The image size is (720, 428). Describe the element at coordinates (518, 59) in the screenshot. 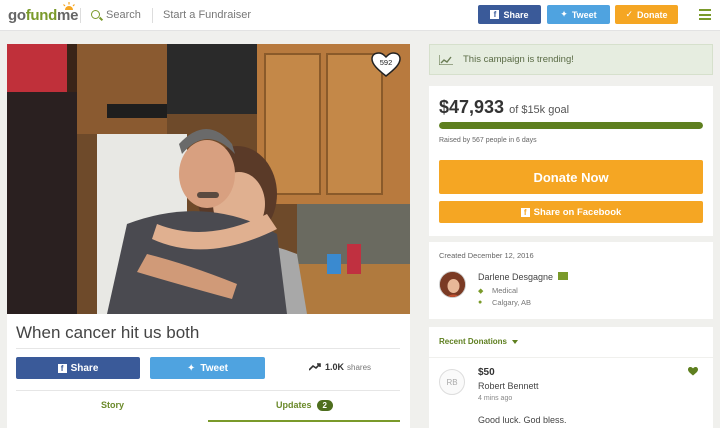

I see `trending-text: This campaign is trending!` at that location.